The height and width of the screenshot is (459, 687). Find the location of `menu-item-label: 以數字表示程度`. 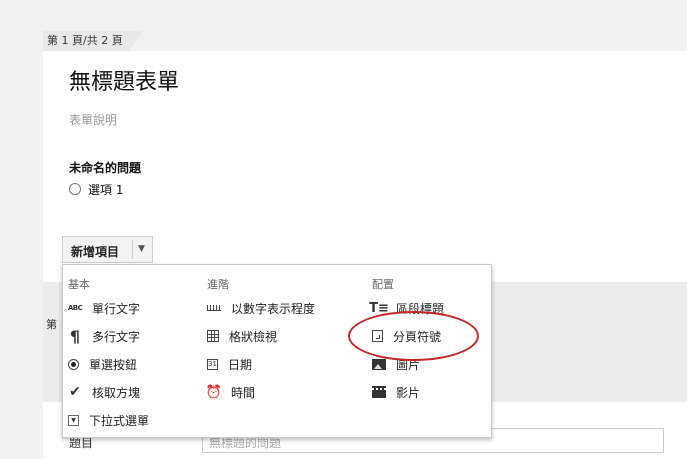

menu-item-label: 以數字表示程度 is located at coordinates (273, 308).